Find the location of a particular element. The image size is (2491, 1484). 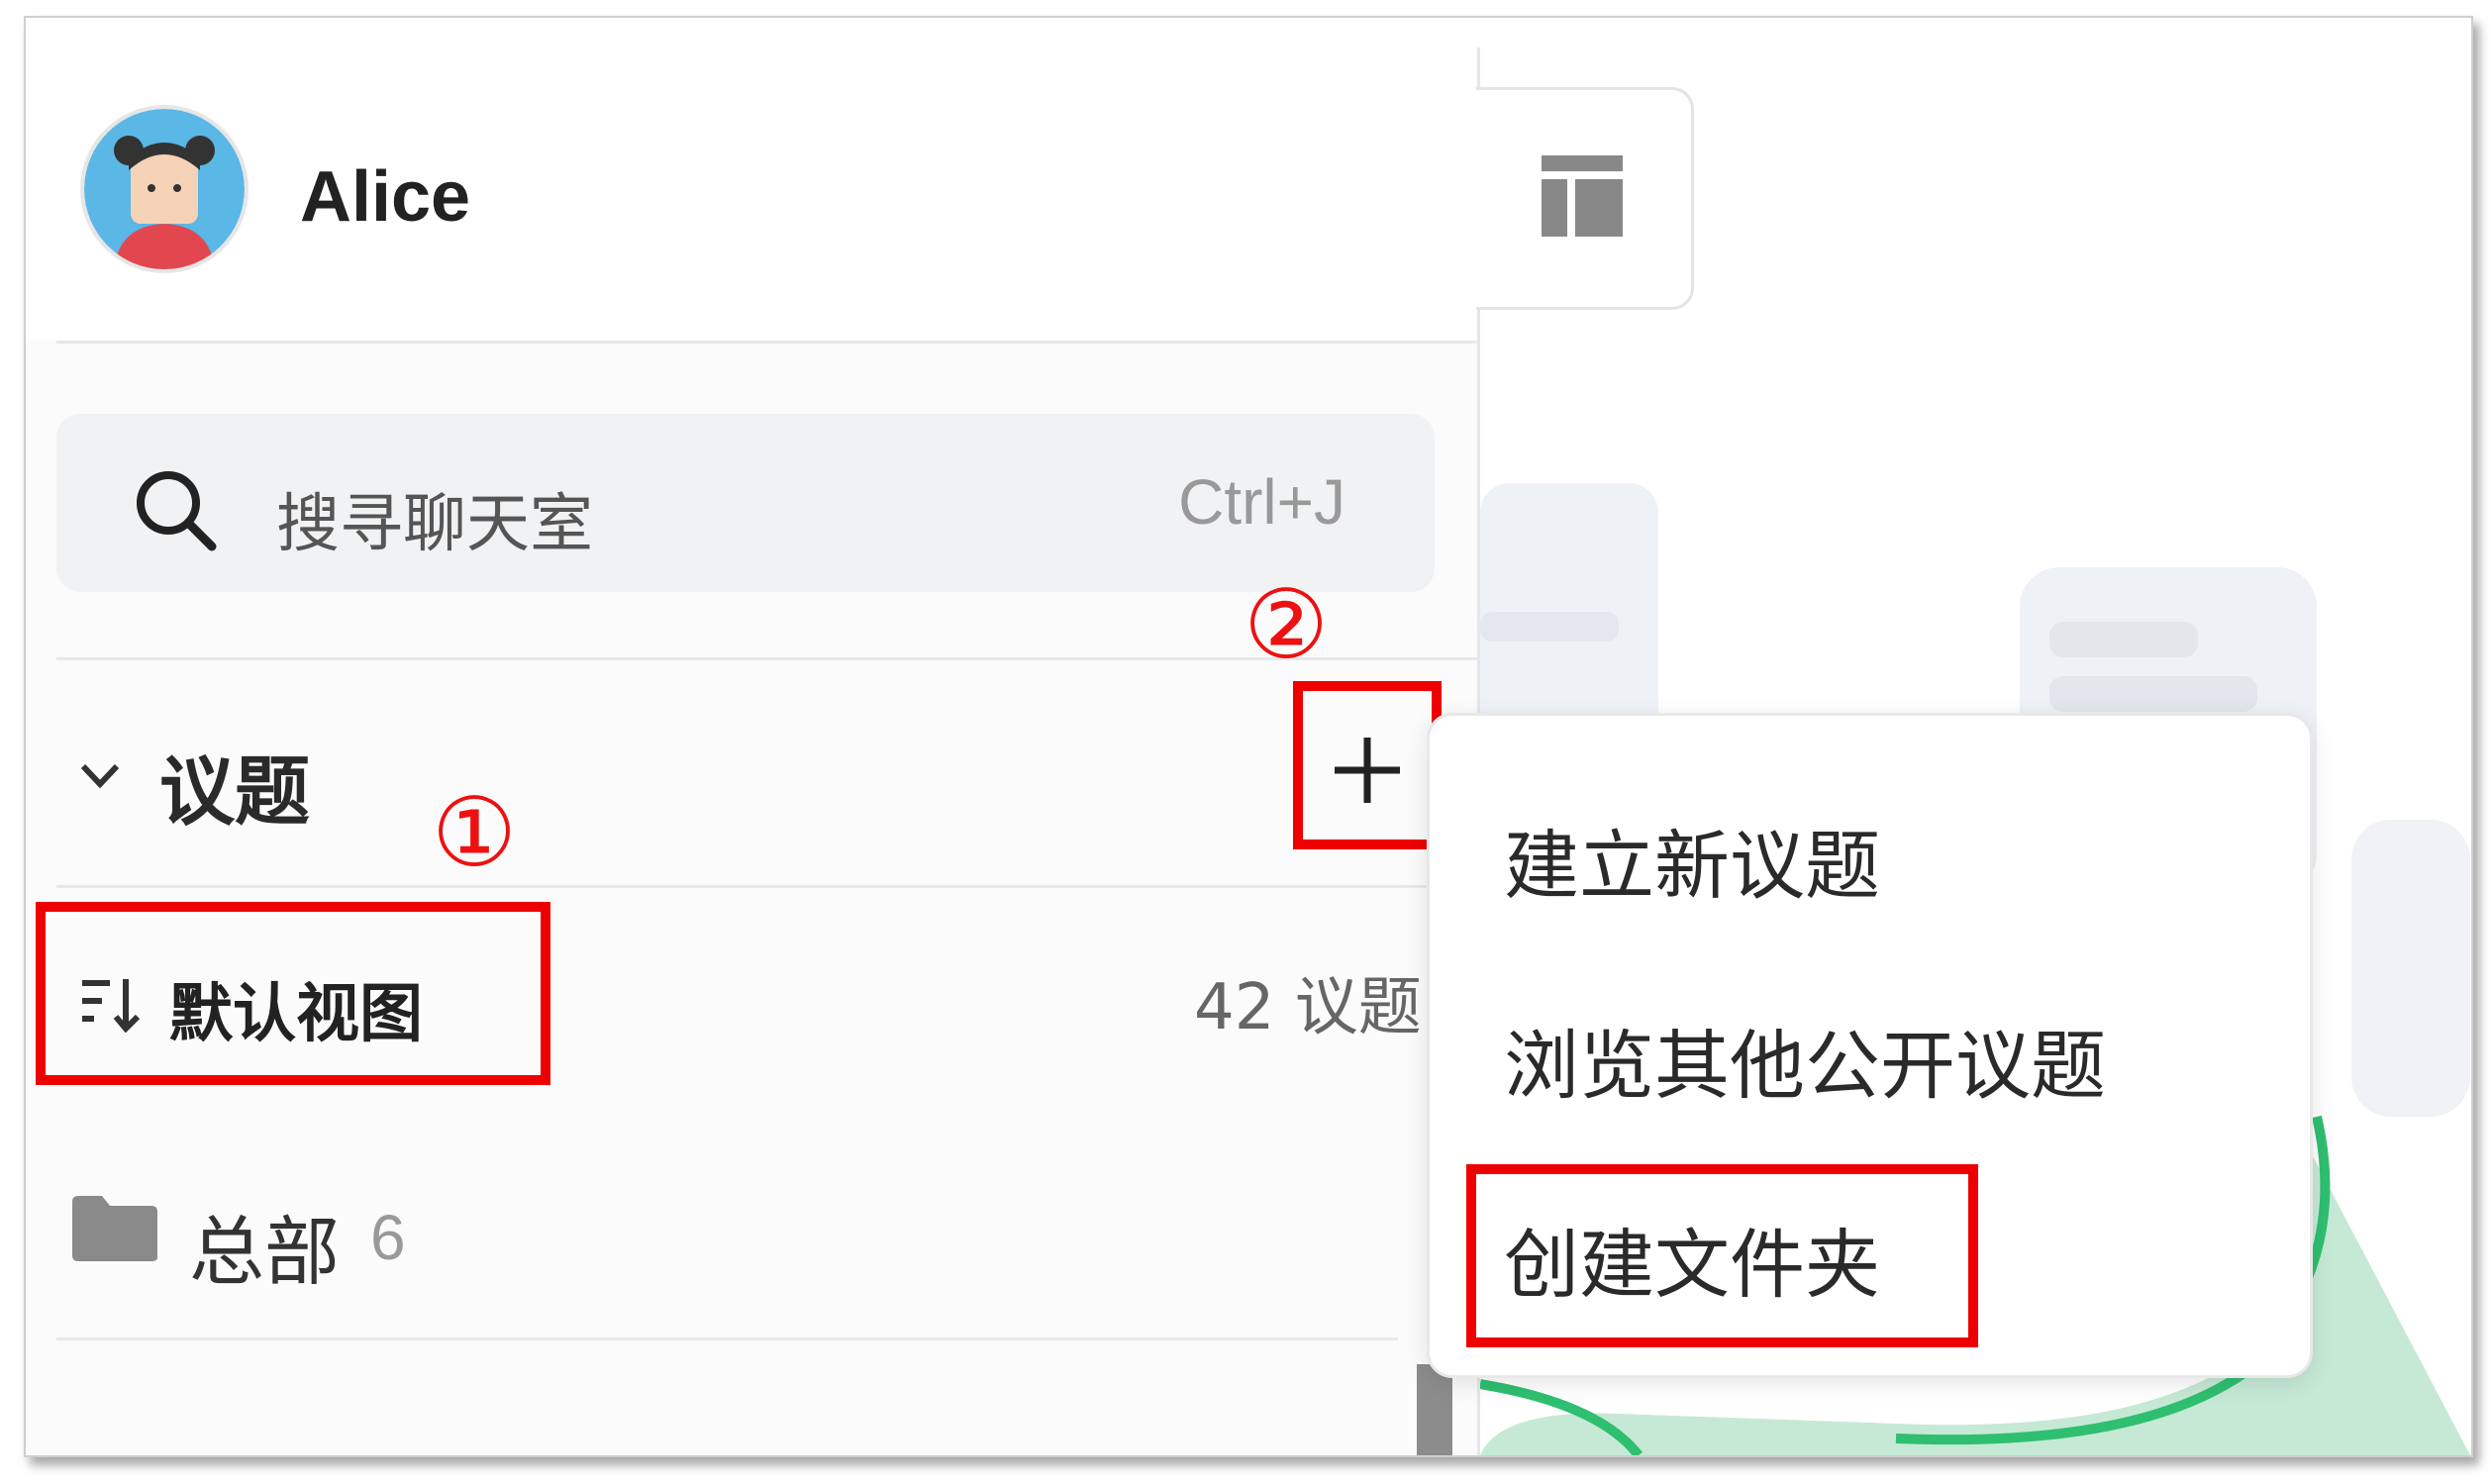

section-title-topics: 议题 is located at coordinates (234, 785).